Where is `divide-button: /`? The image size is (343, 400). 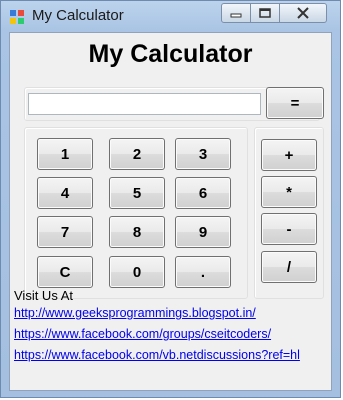 divide-button: / is located at coordinates (289, 267).